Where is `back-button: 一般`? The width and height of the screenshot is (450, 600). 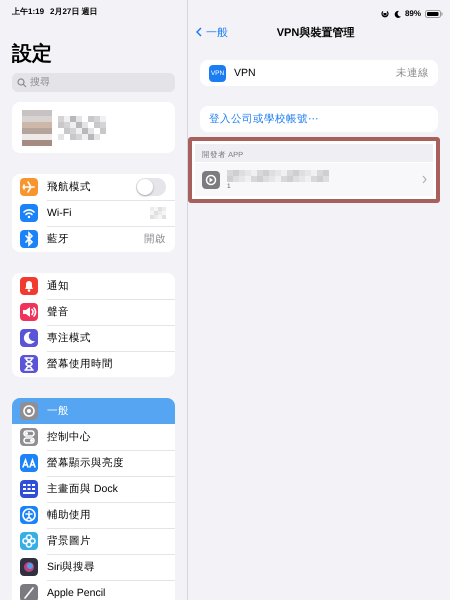 back-button: 一般 is located at coordinates (212, 32).